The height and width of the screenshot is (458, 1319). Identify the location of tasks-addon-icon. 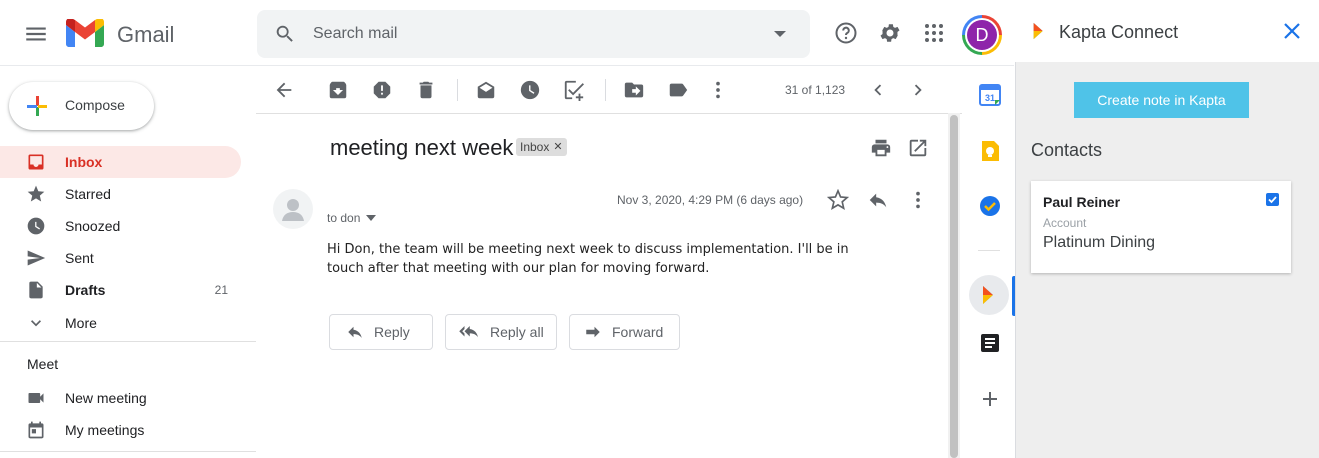
(990, 206).